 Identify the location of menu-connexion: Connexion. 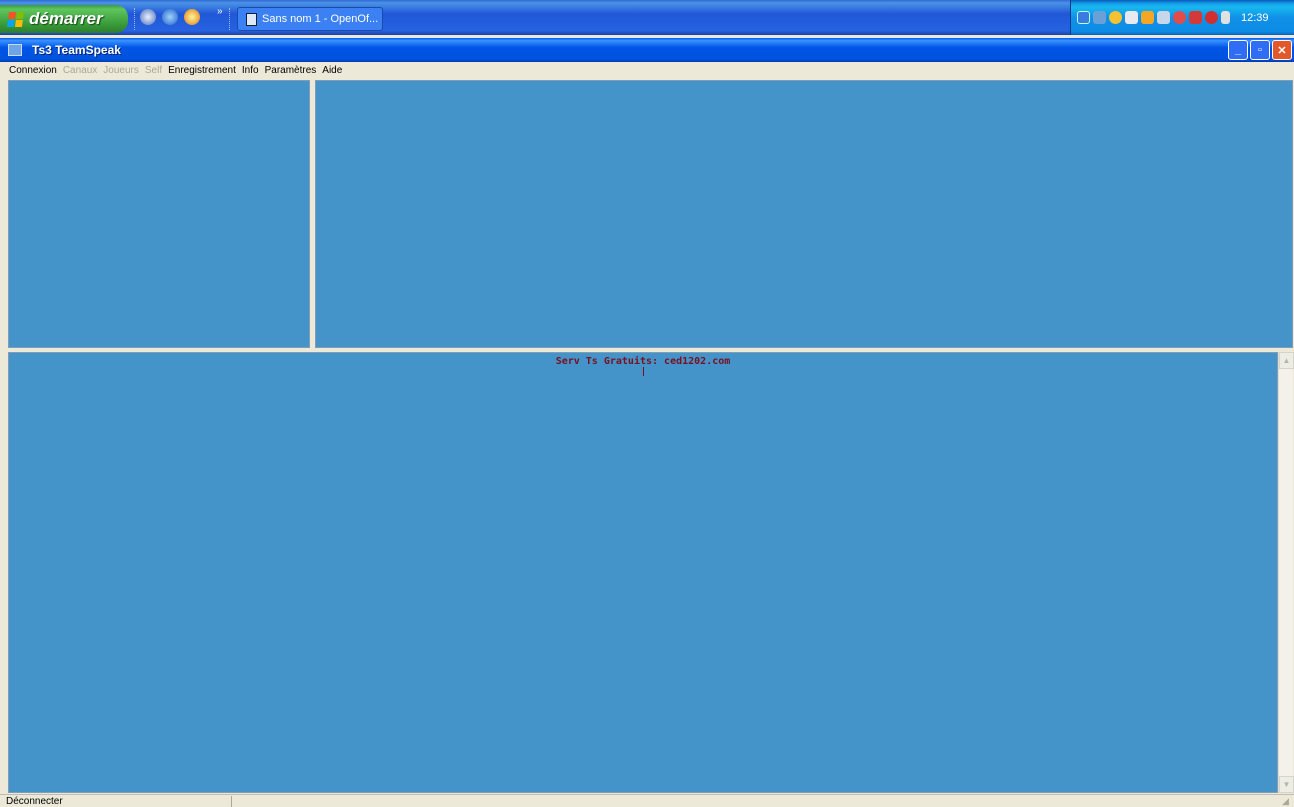
(33, 70).